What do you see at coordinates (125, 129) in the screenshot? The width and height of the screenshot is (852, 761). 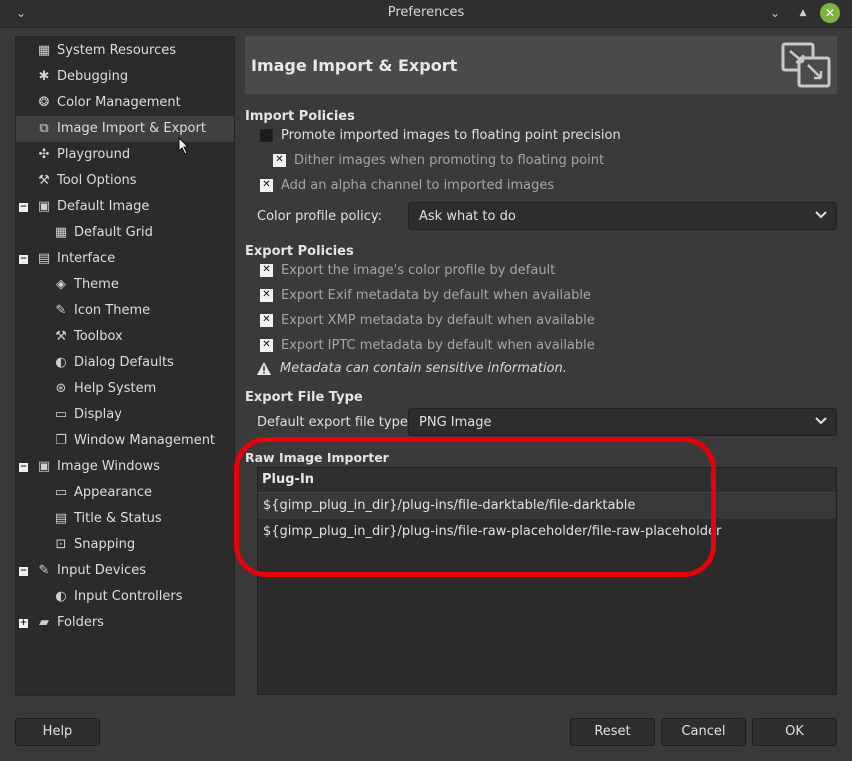 I see `sidebar-item-image-import-export: ⧉ Image Import & Export` at bounding box center [125, 129].